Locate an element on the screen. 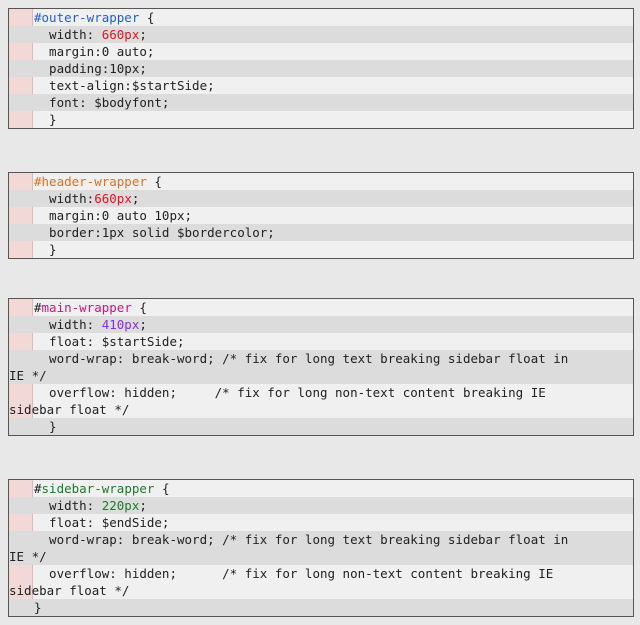 The height and width of the screenshot is (625, 640). code-line: text-align:$startSide; is located at coordinates (124, 85).